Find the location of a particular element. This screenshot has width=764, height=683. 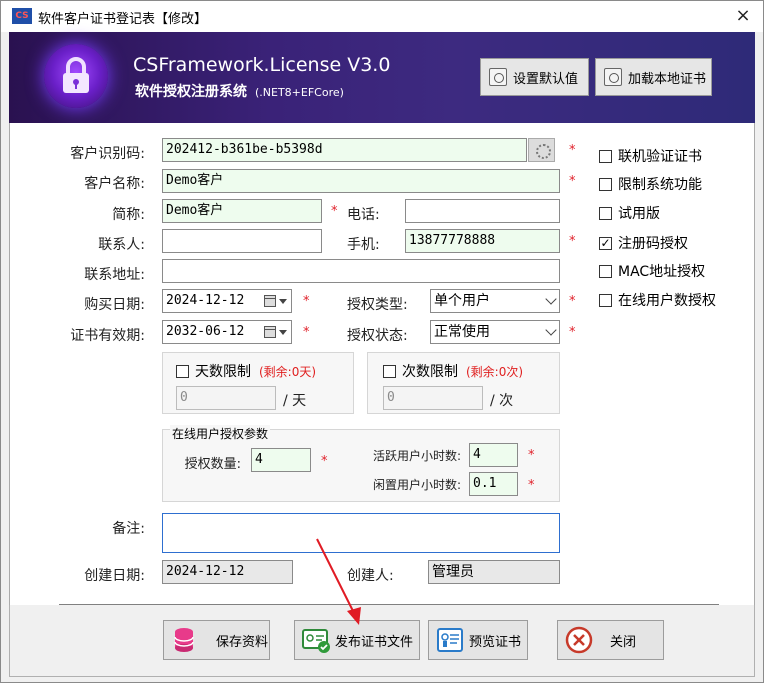

days-limit-input: 0 is located at coordinates (226, 398).